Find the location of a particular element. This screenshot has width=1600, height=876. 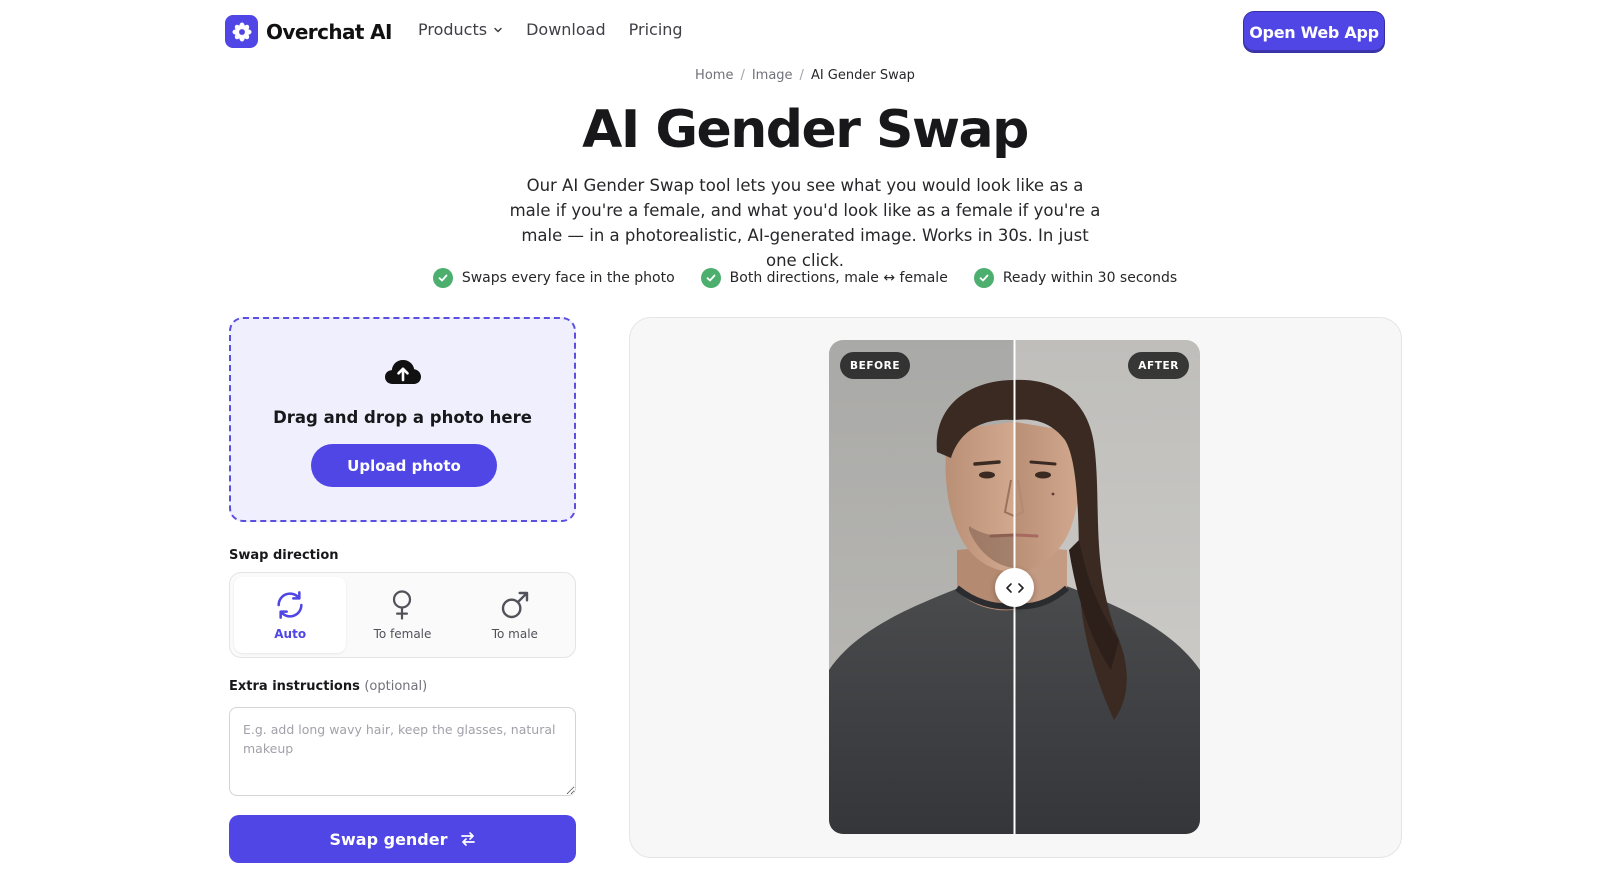

feature-item: Ready within 30 seconds is located at coordinates (1075, 278).